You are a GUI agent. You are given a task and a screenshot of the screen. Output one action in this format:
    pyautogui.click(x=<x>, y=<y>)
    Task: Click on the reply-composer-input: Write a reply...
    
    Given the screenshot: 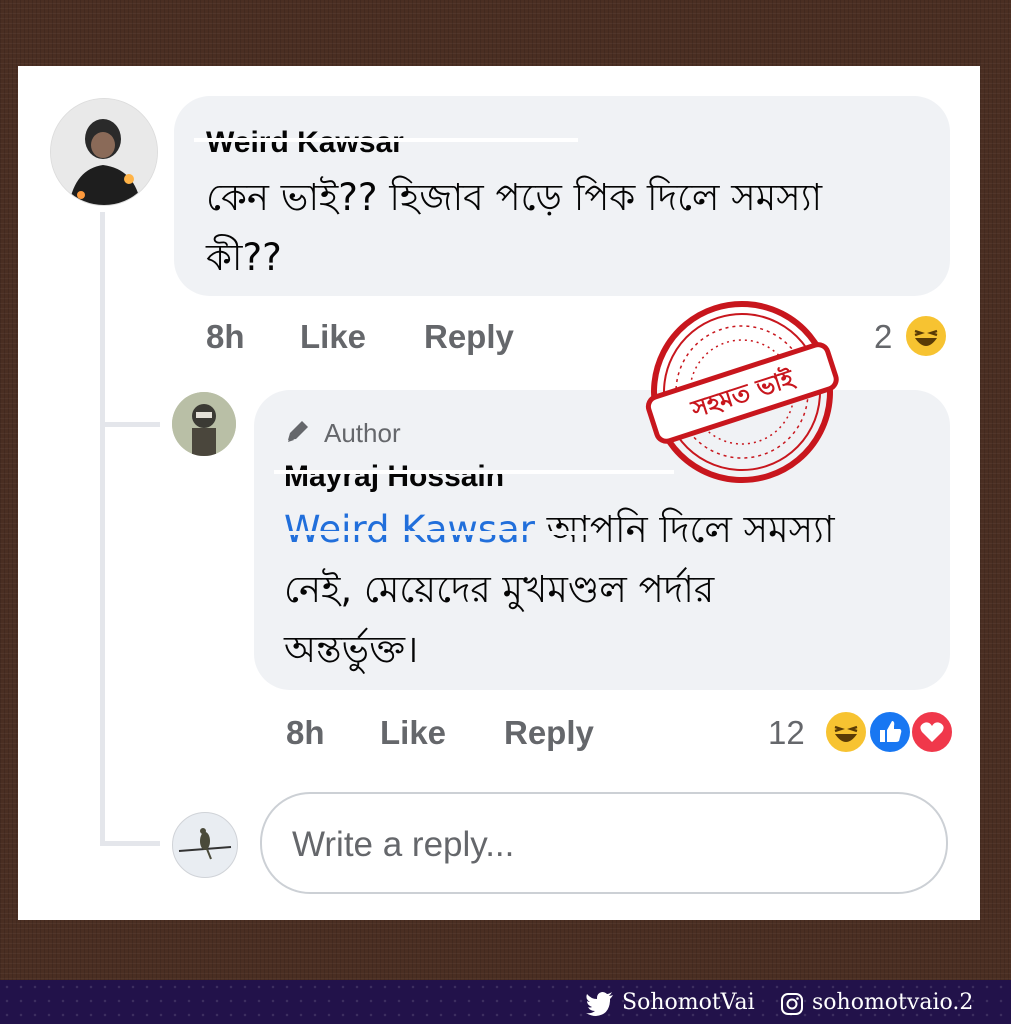 What is the action you would take?
    pyautogui.click(x=604, y=843)
    